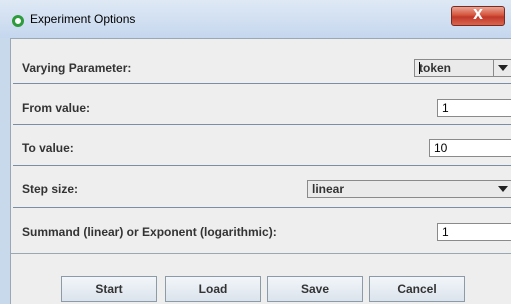 This screenshot has height=304, width=511. What do you see at coordinates (109, 289) in the screenshot?
I see `start-button: Start` at bounding box center [109, 289].